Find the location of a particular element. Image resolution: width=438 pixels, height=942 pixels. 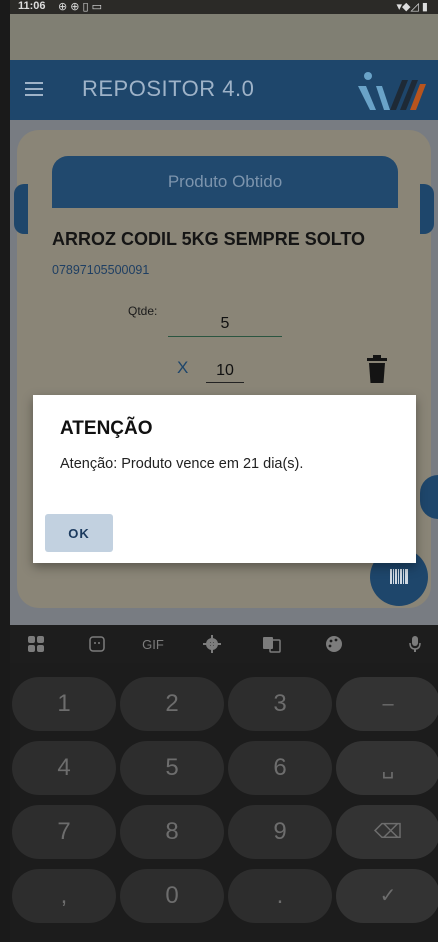

translate-icon is located at coordinates (272, 645).